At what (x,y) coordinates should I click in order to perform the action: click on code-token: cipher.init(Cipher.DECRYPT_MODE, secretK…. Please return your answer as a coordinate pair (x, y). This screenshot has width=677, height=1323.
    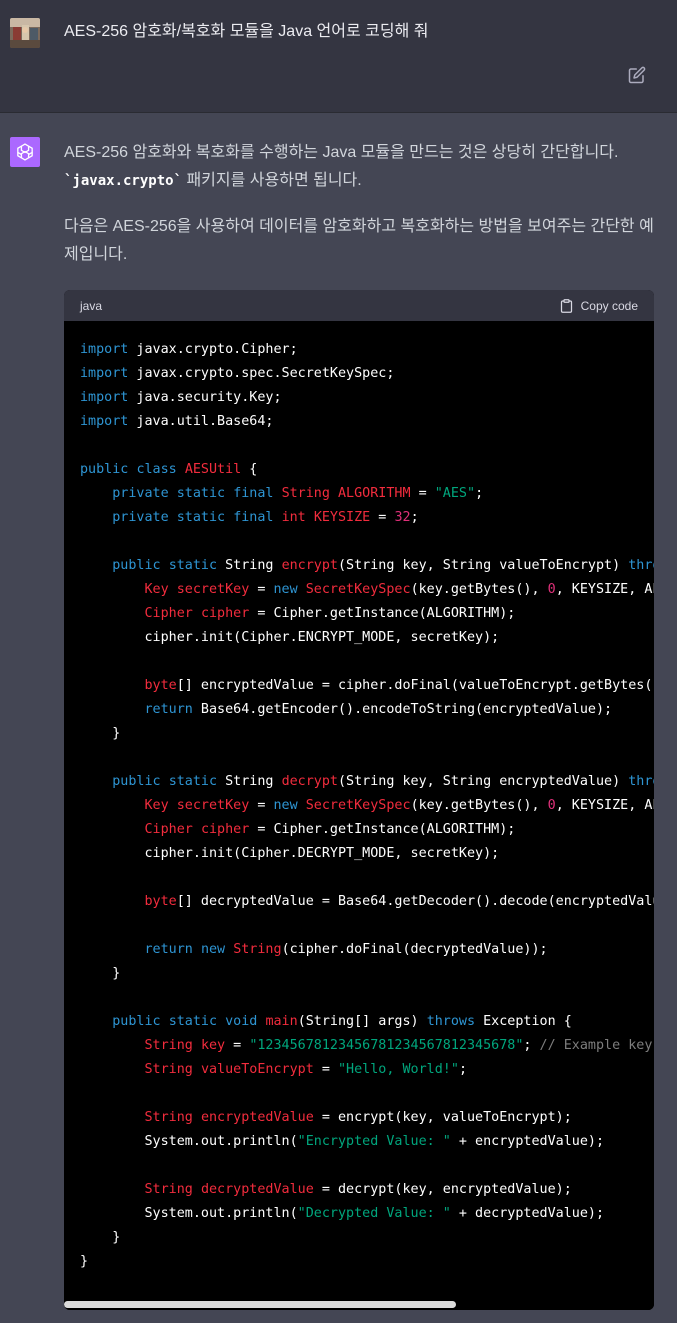
    Looking at the image, I should click on (290, 853).